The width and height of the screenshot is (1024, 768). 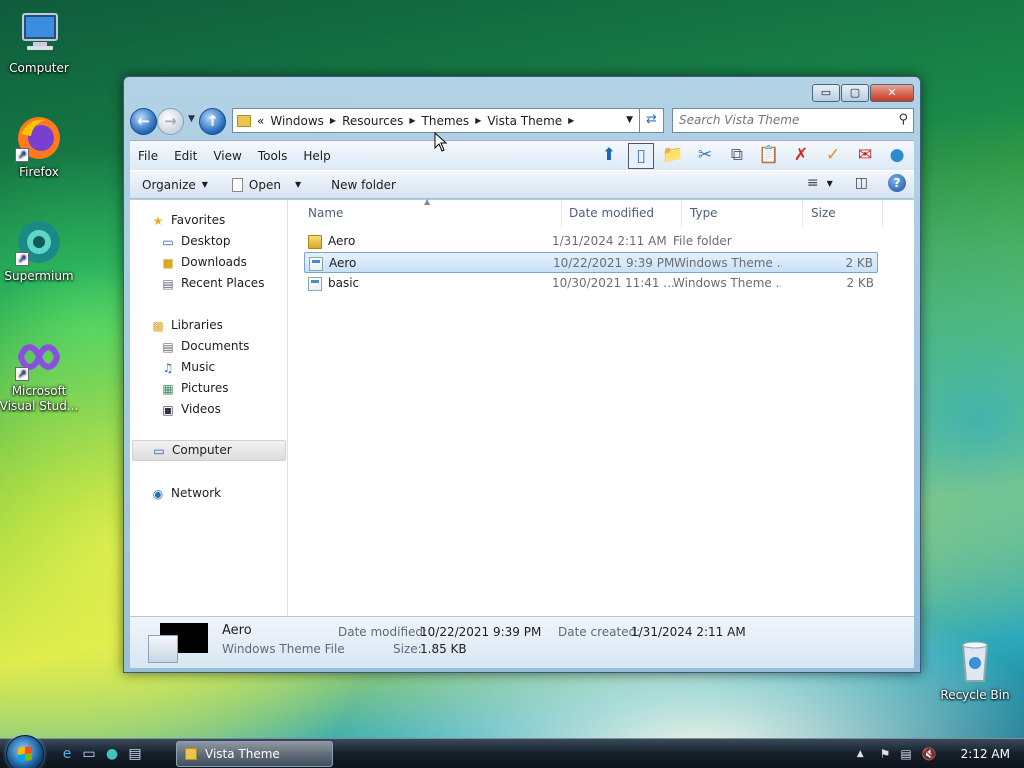 What do you see at coordinates (446, 121) in the screenshot?
I see `breadcrumb-themes: Themes` at bounding box center [446, 121].